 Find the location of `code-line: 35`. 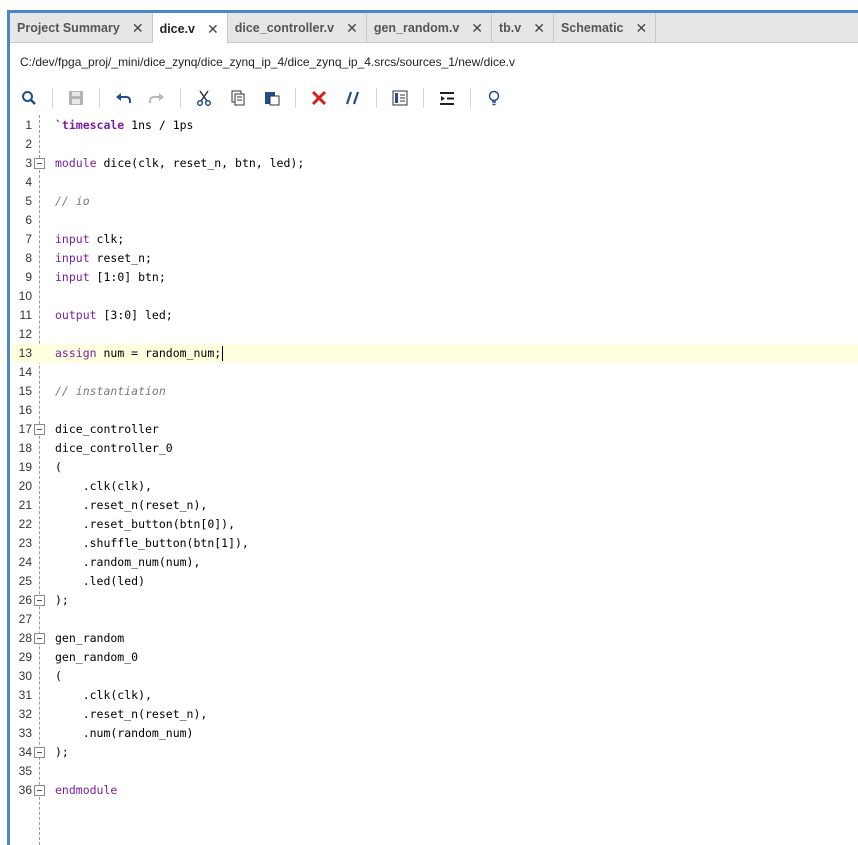

code-line: 35 is located at coordinates (434, 771).